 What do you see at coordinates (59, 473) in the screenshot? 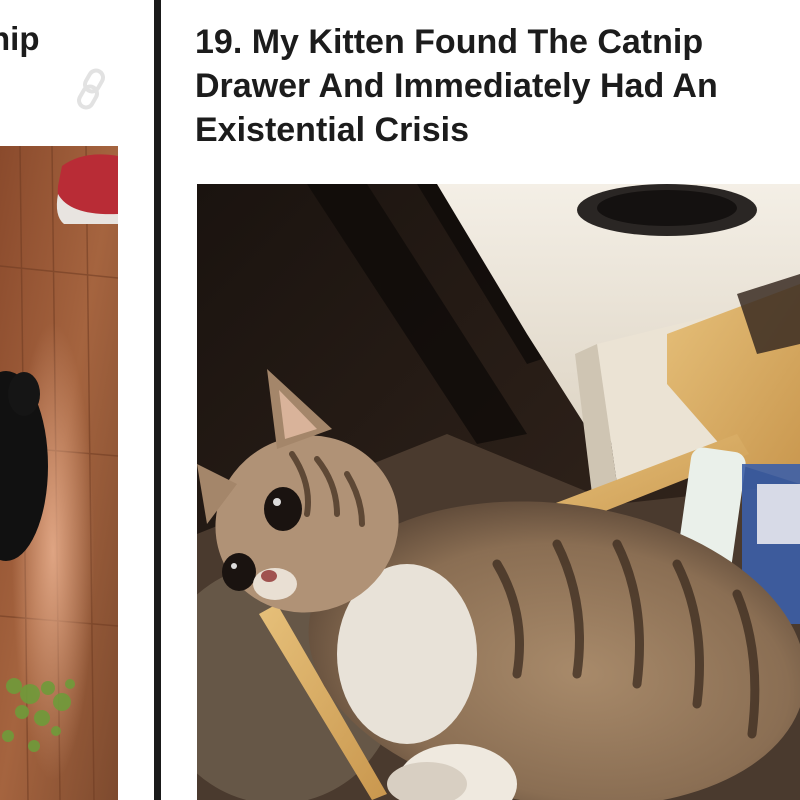
I see `article-photo-left` at bounding box center [59, 473].